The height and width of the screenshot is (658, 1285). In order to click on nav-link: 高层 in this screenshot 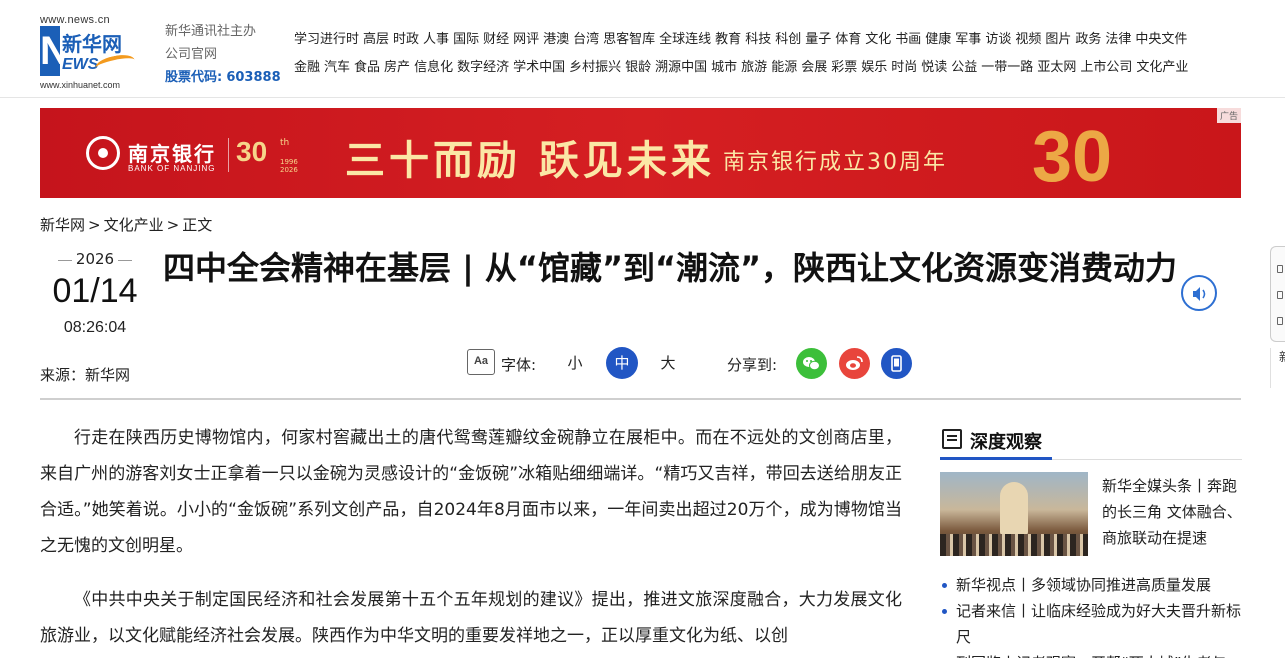, I will do `click(376, 39)`.